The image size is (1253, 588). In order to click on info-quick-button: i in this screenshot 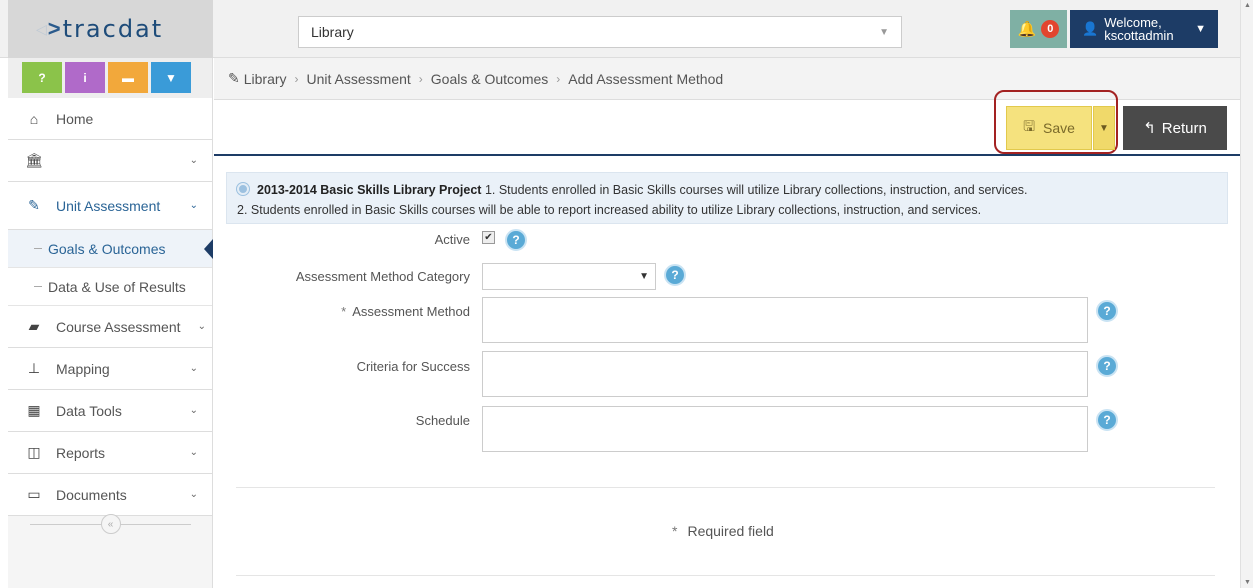, I will do `click(85, 77)`.